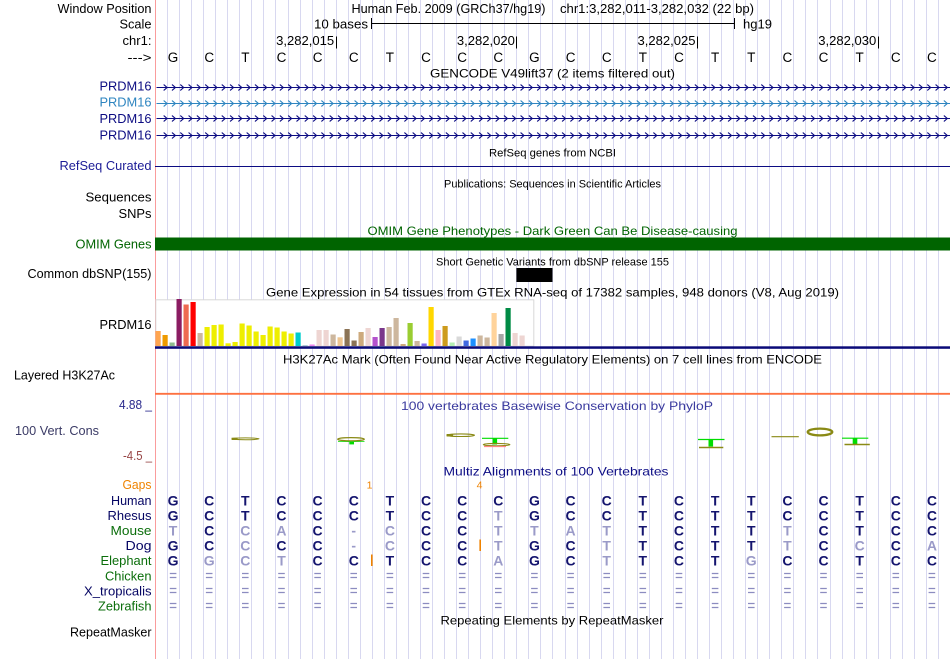  Describe the element at coordinates (130, 515) in the screenshot. I see `svg-text: Rhesus` at that location.